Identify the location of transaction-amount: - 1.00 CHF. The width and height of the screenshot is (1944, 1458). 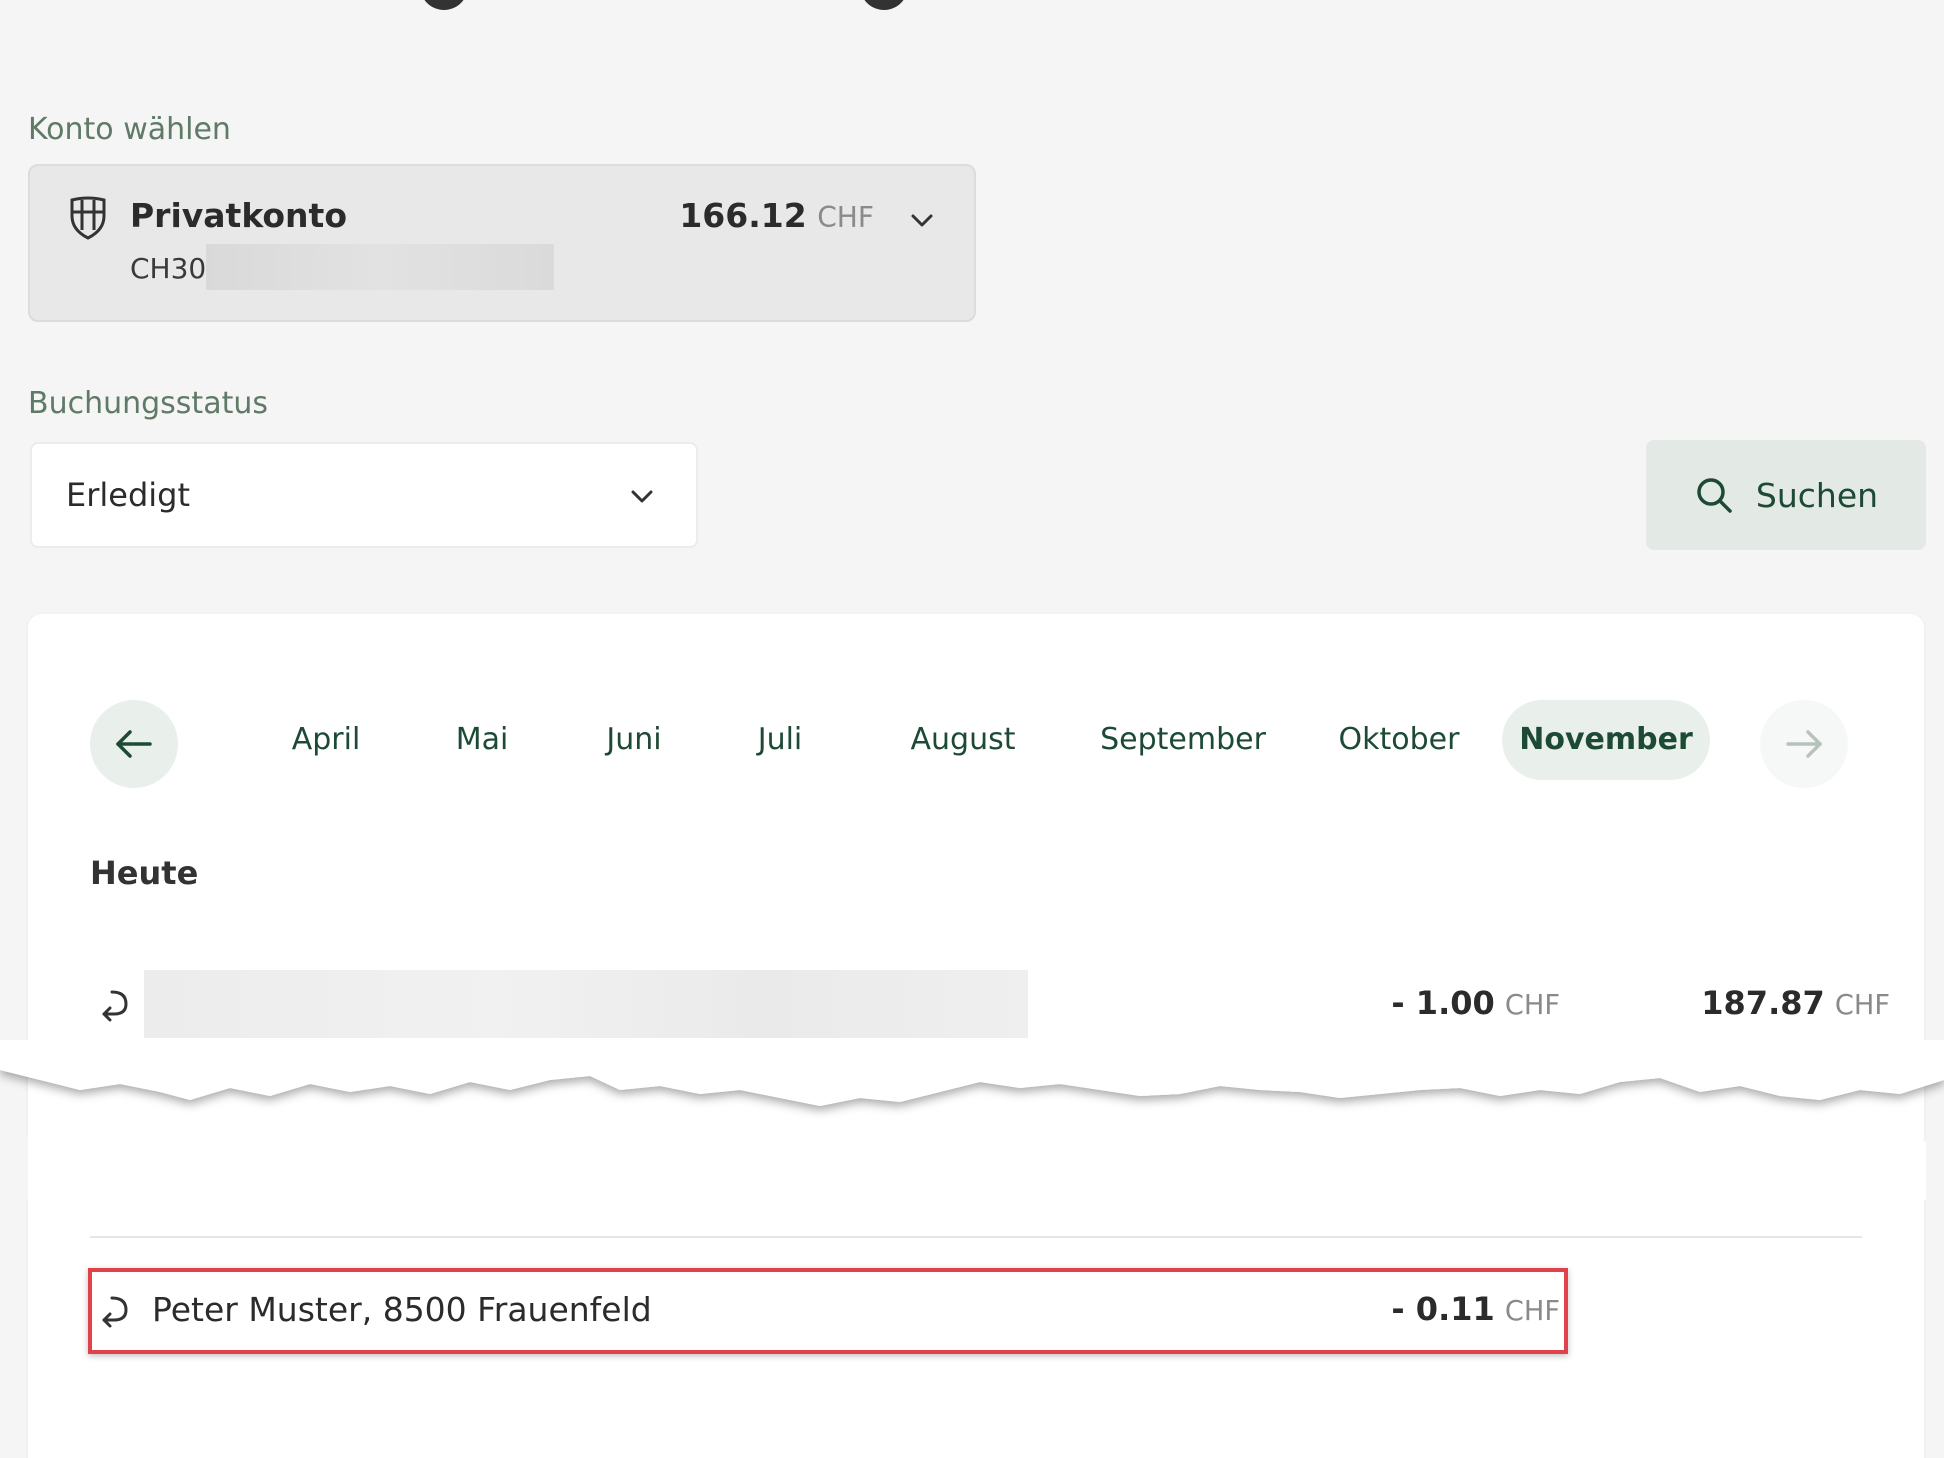
(1475, 1003).